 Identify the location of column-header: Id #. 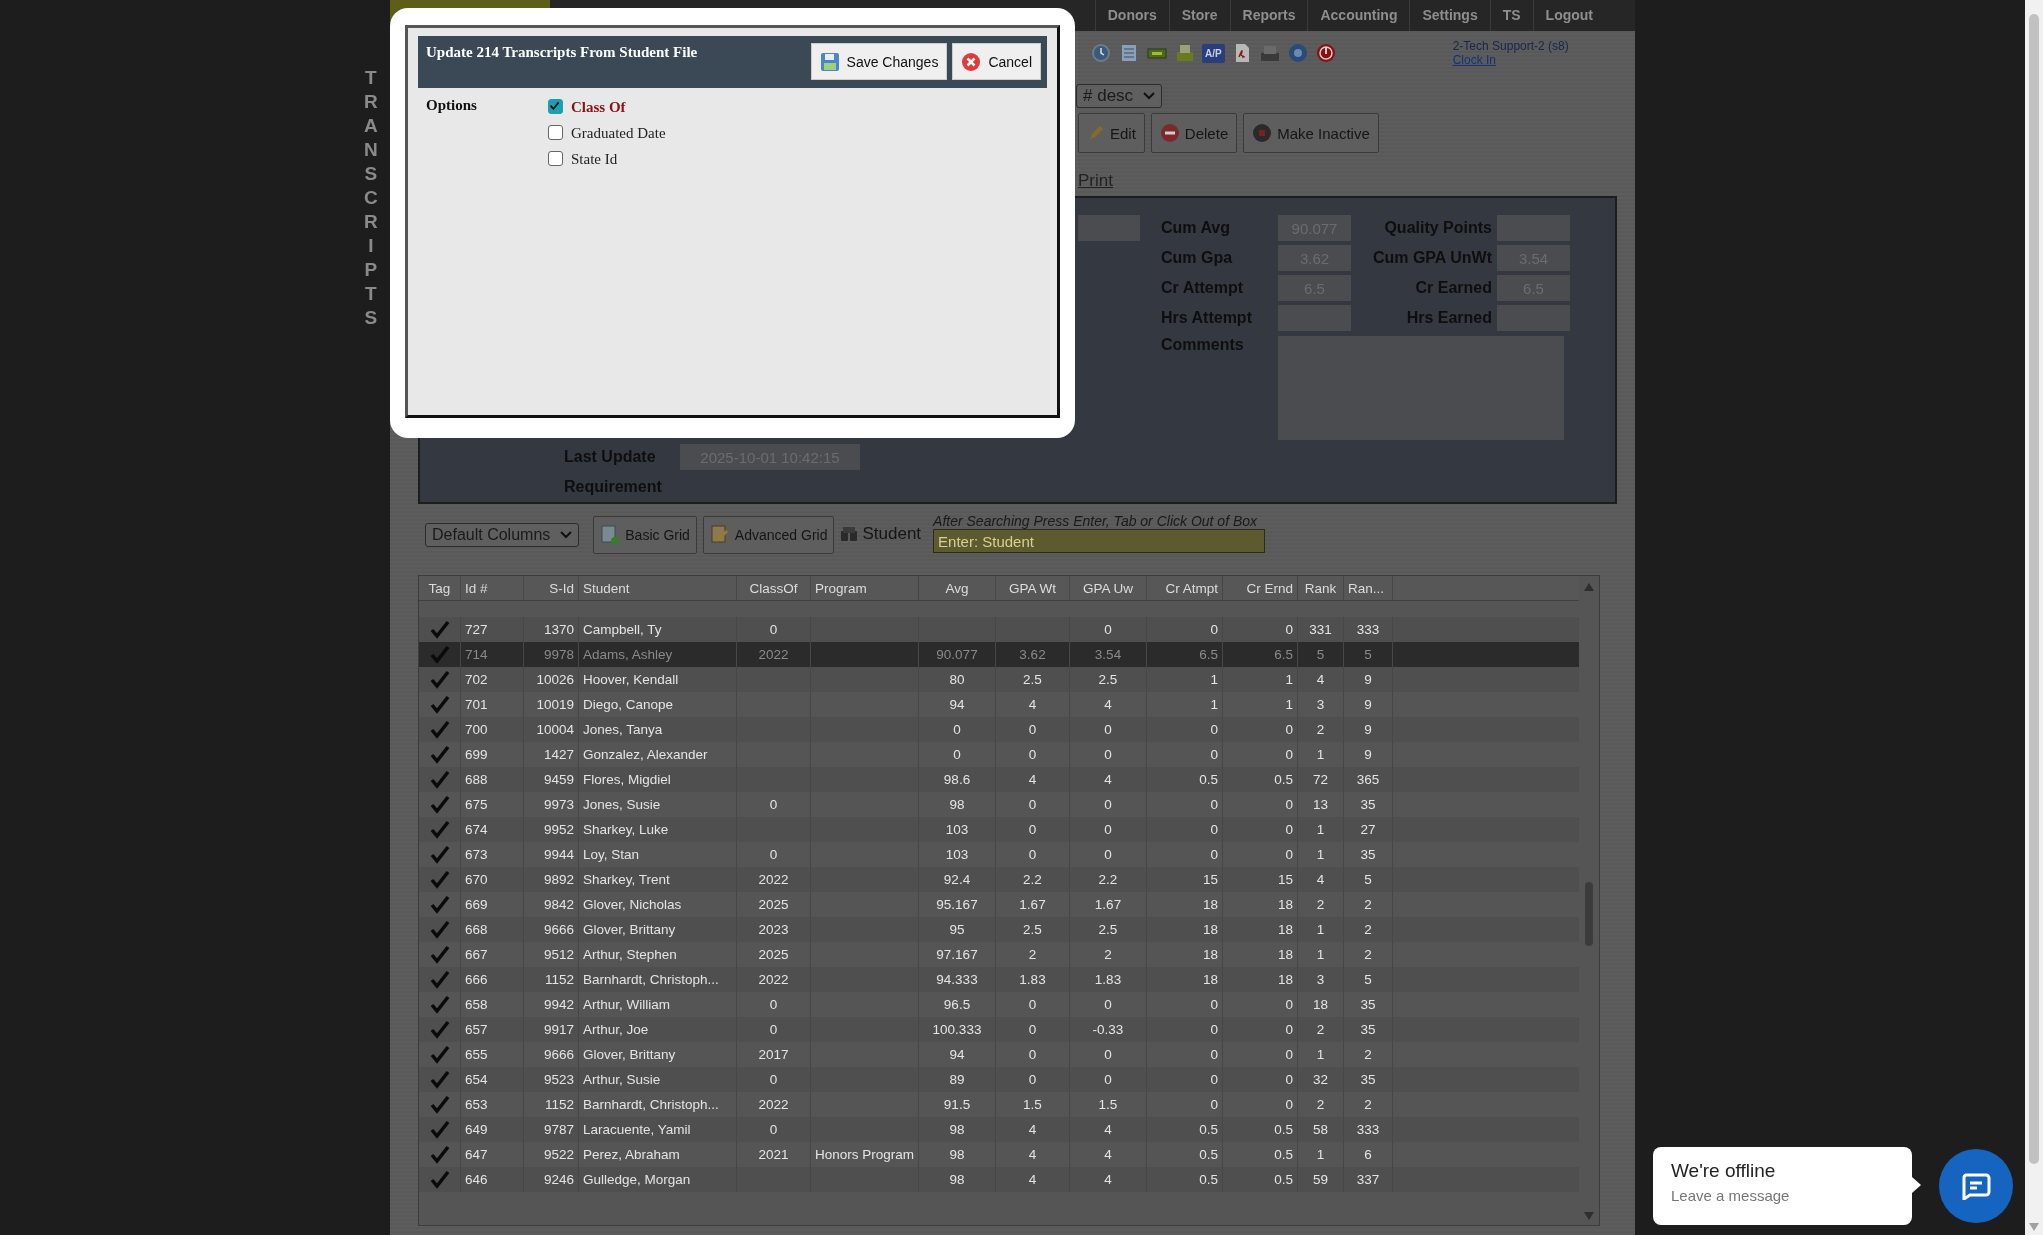
(492, 588).